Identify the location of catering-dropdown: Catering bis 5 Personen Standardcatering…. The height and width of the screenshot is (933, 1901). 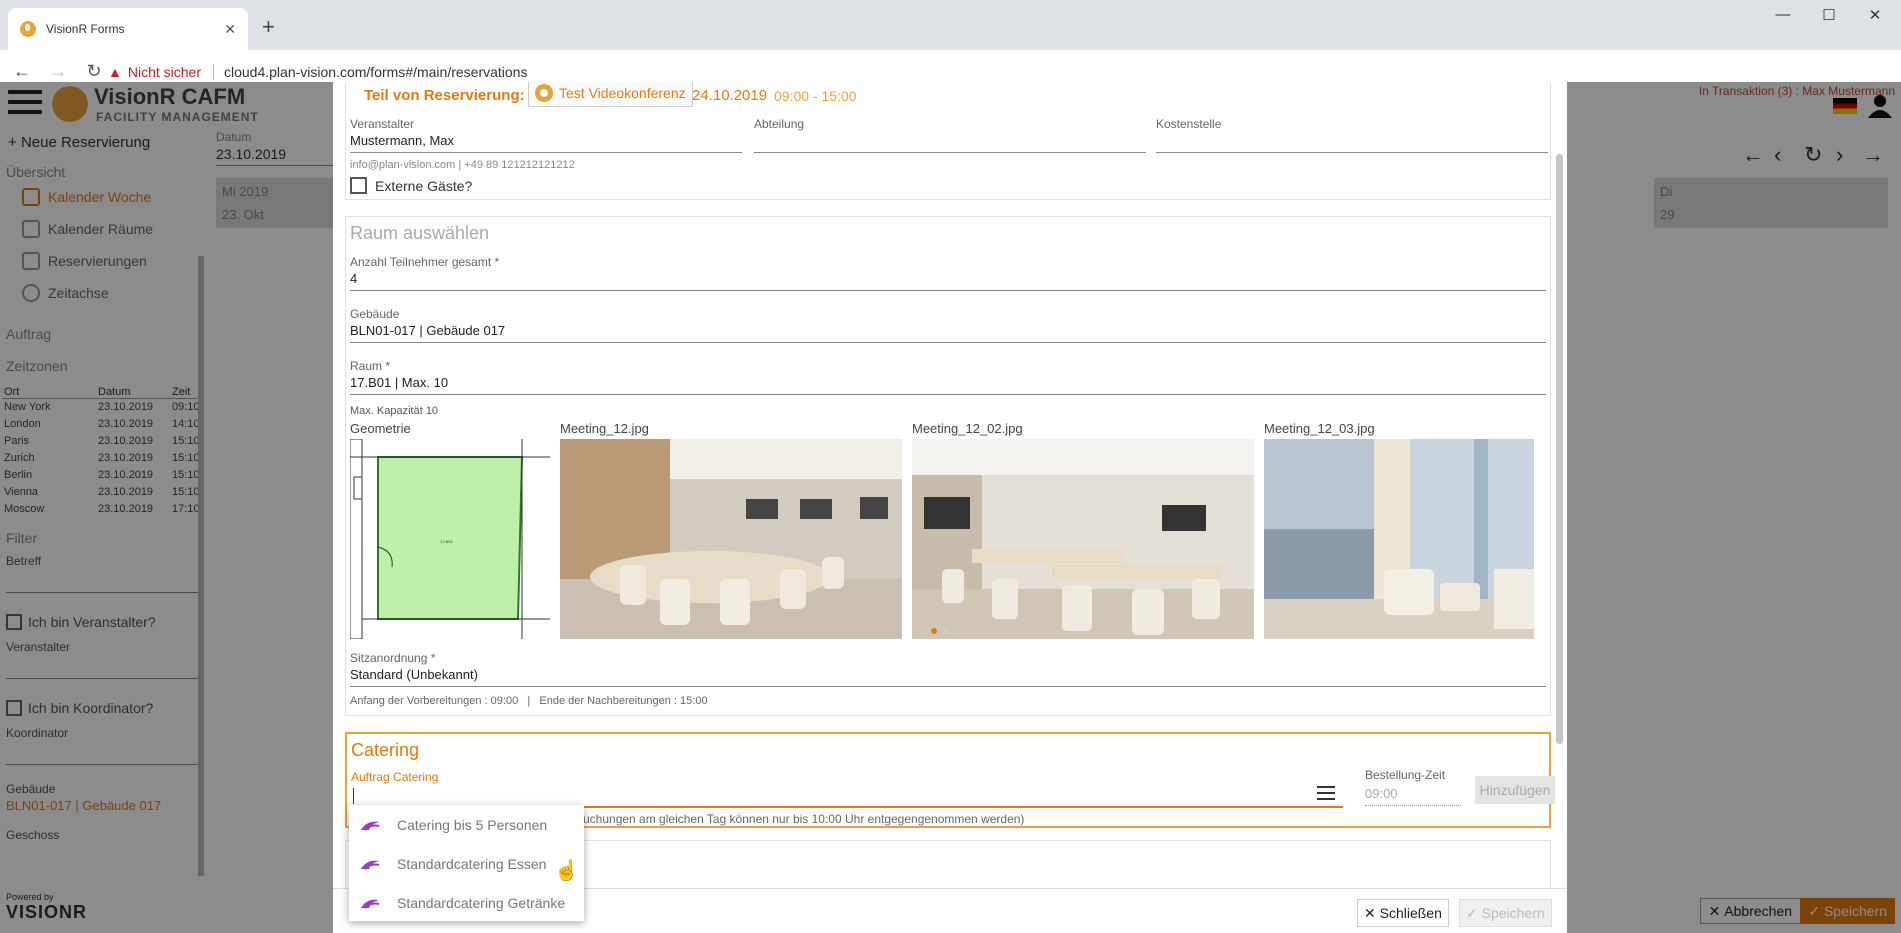
(466, 863).